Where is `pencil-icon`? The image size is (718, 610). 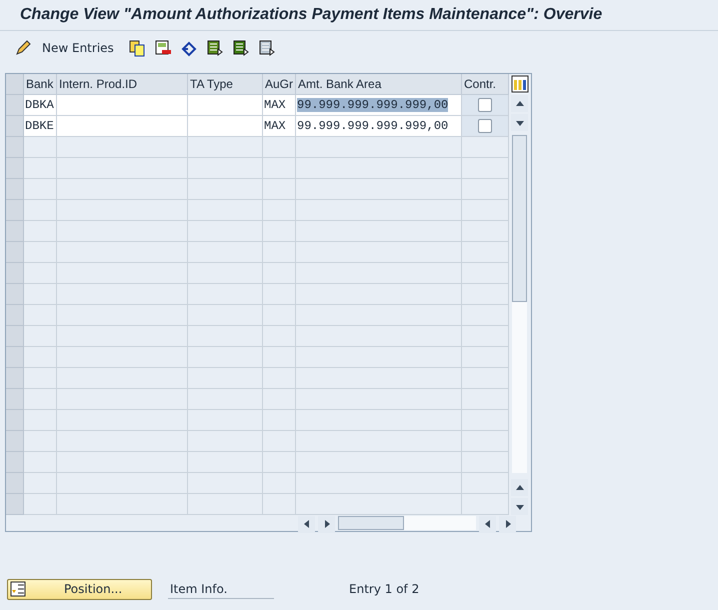
pencil-icon is located at coordinates (23, 48).